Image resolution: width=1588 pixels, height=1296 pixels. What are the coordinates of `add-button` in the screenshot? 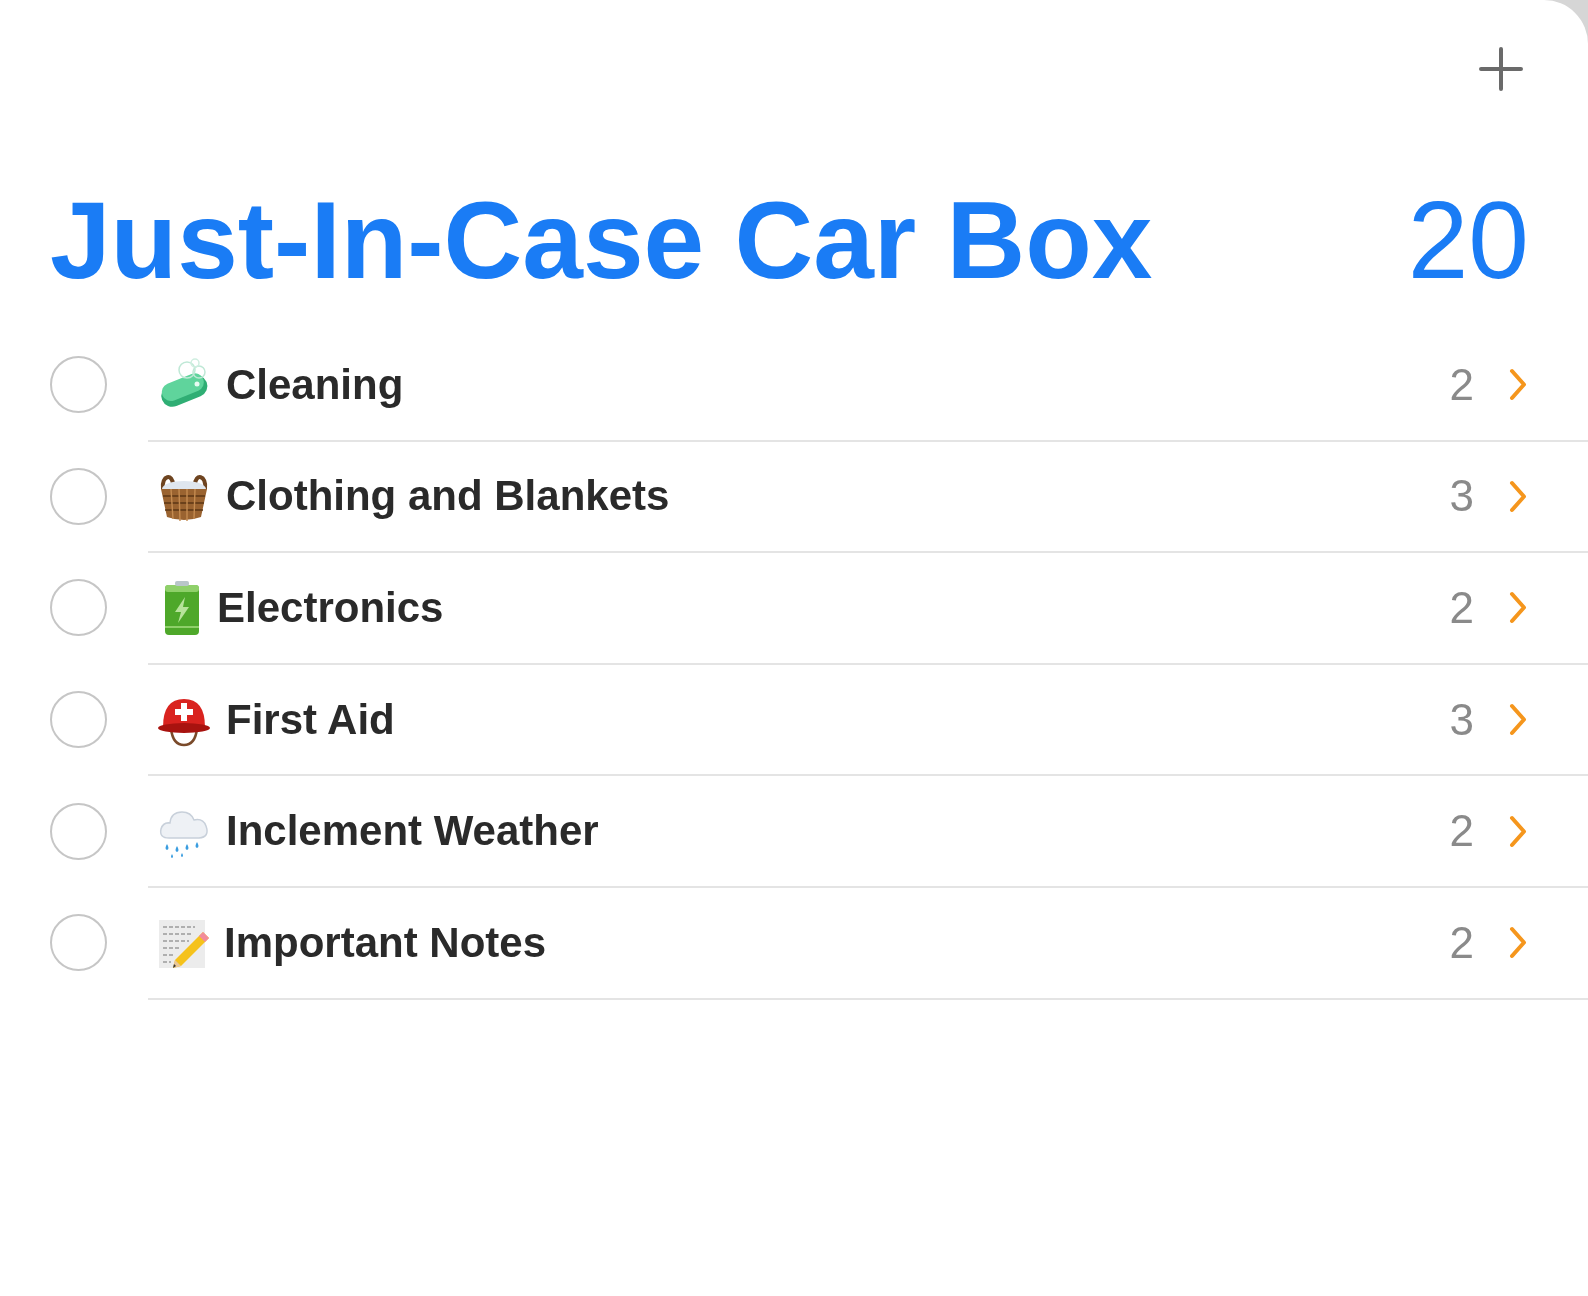 It's located at (1501, 69).